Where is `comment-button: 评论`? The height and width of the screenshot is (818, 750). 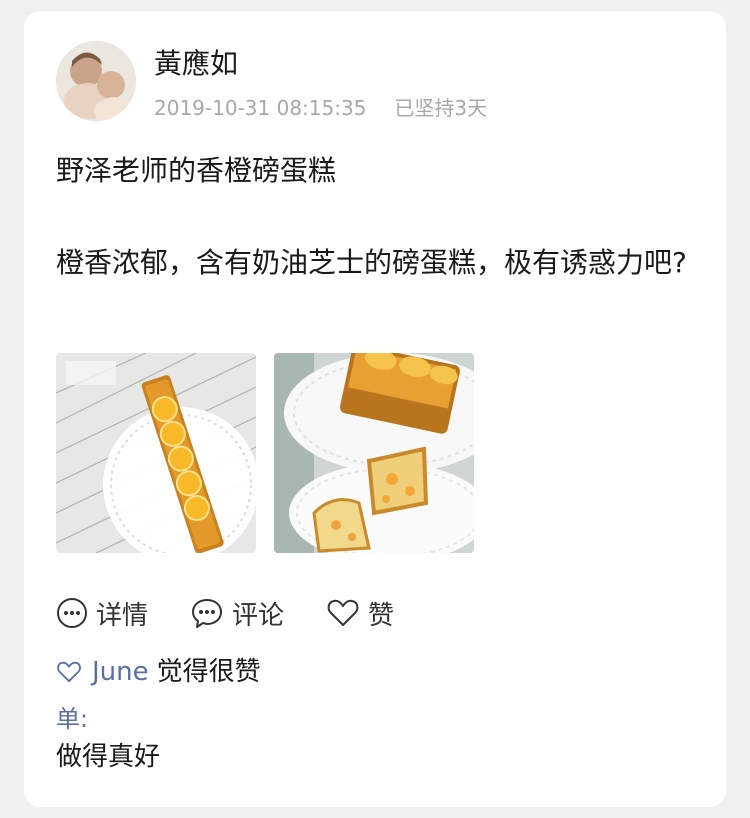 comment-button: 评论 is located at coordinates (237, 613).